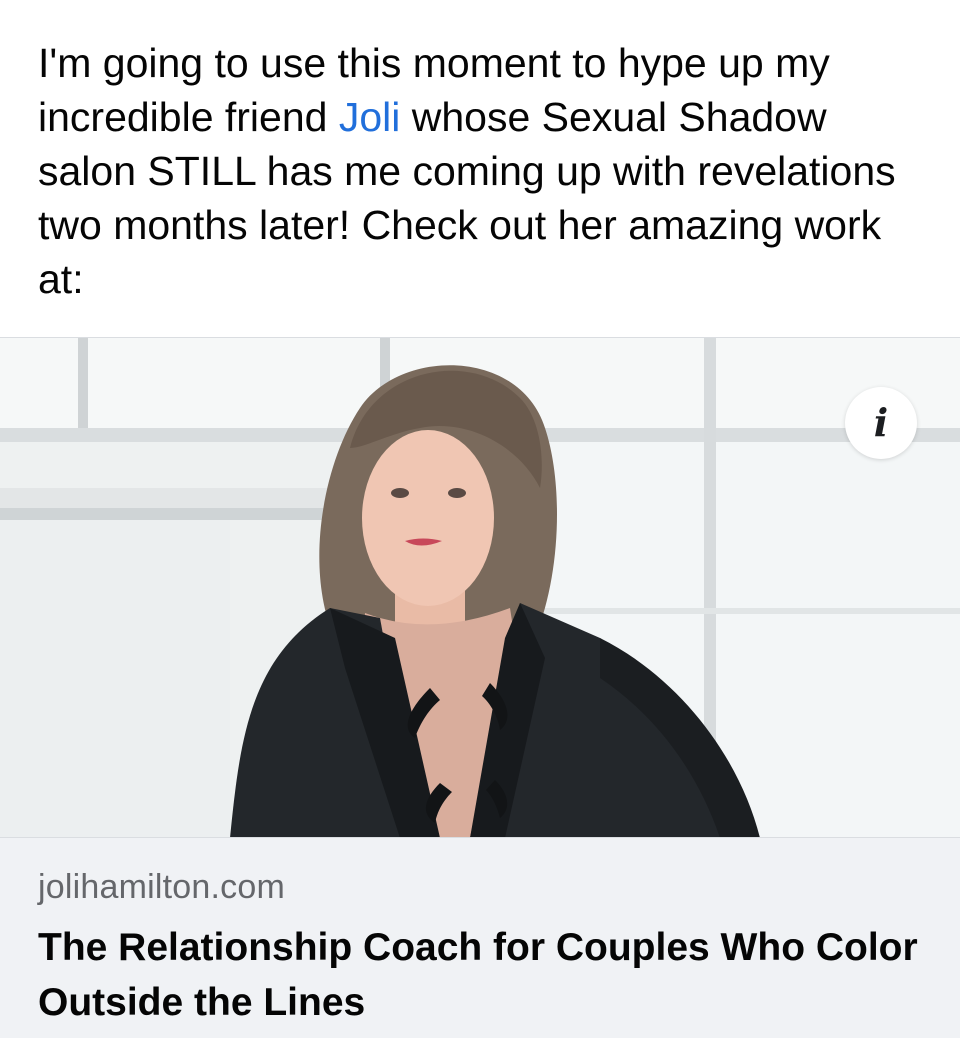  Describe the element at coordinates (370, 117) in the screenshot. I see `mention-link-joli: Joli` at that location.